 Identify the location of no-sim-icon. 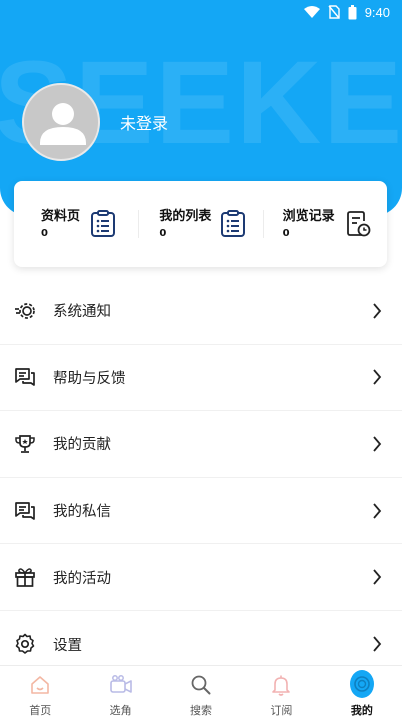
(334, 12).